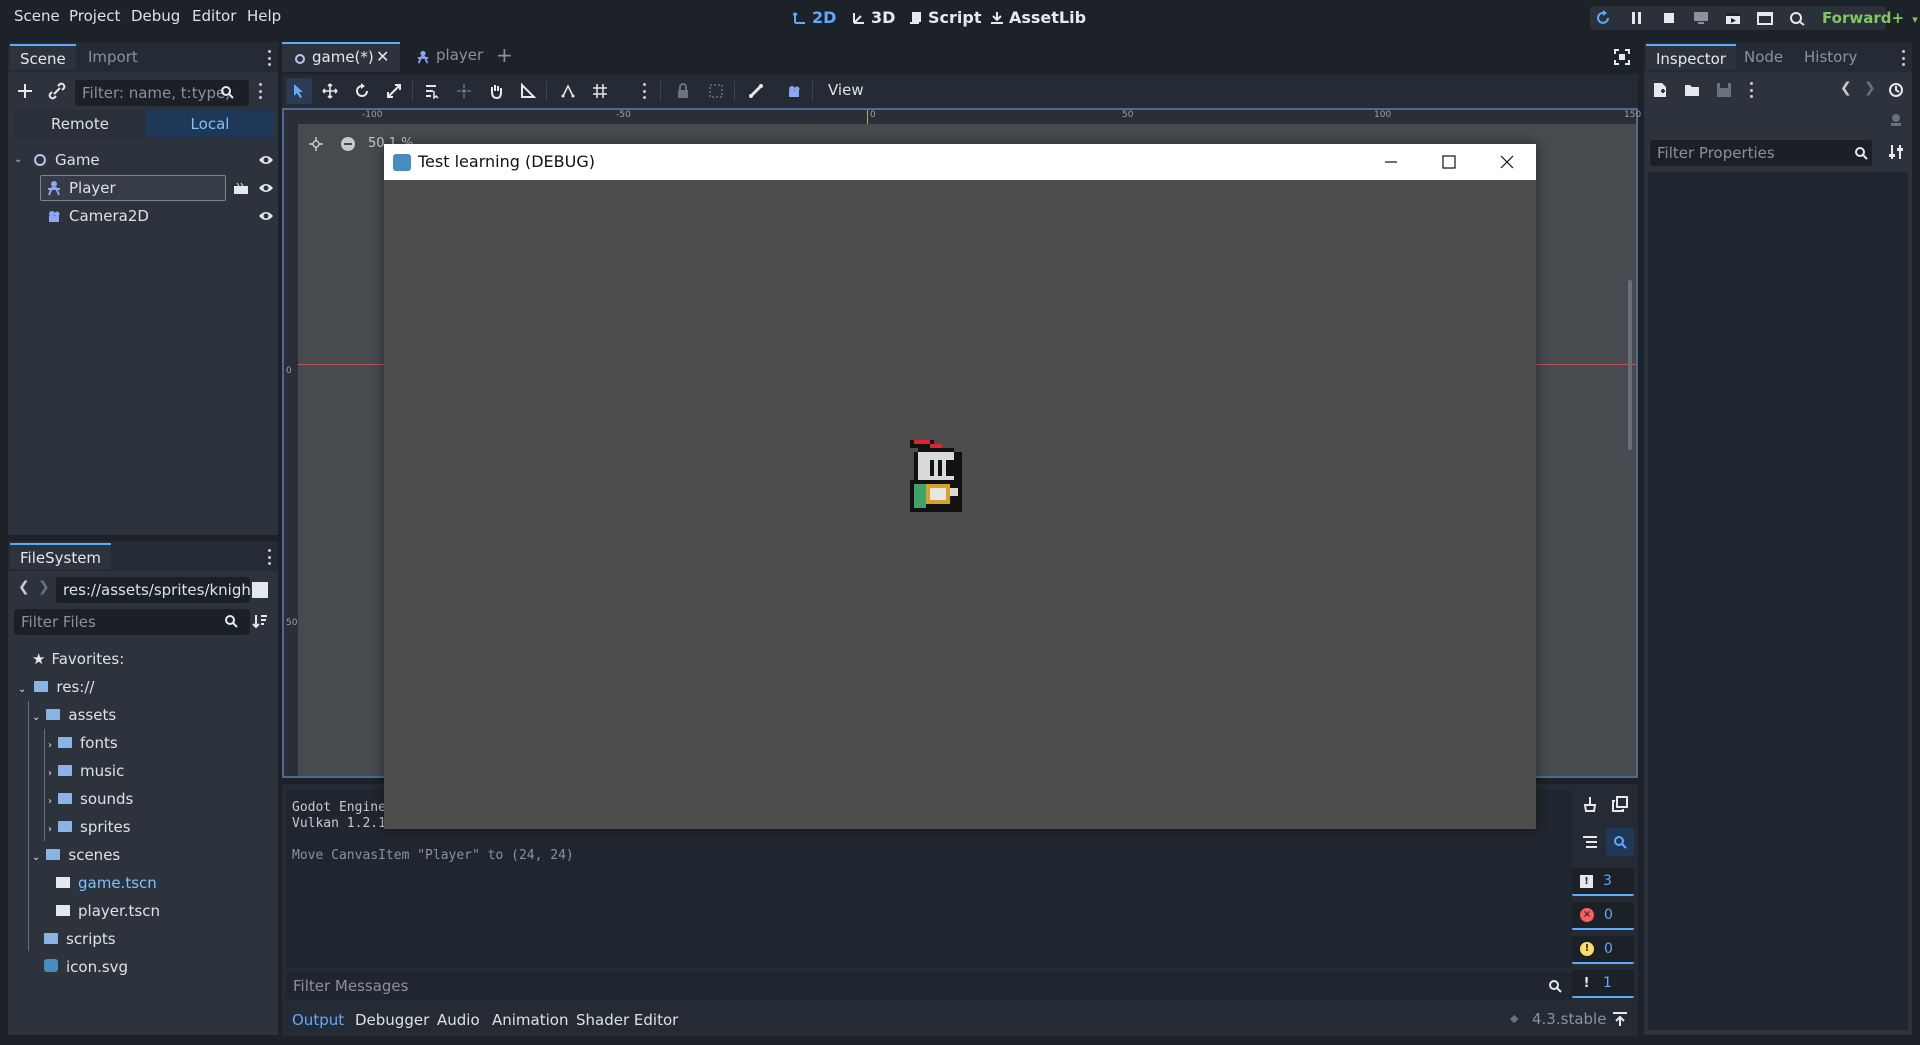  What do you see at coordinates (1507, 162) in the screenshot?
I see `close-icon` at bounding box center [1507, 162].